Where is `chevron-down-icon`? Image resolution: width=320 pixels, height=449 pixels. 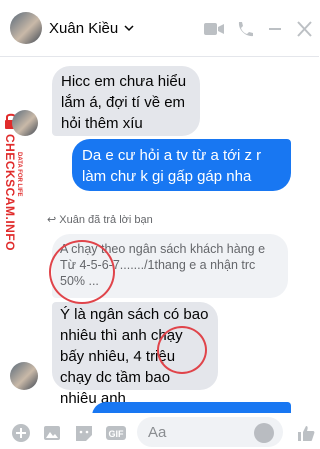 chevron-down-icon is located at coordinates (129, 28).